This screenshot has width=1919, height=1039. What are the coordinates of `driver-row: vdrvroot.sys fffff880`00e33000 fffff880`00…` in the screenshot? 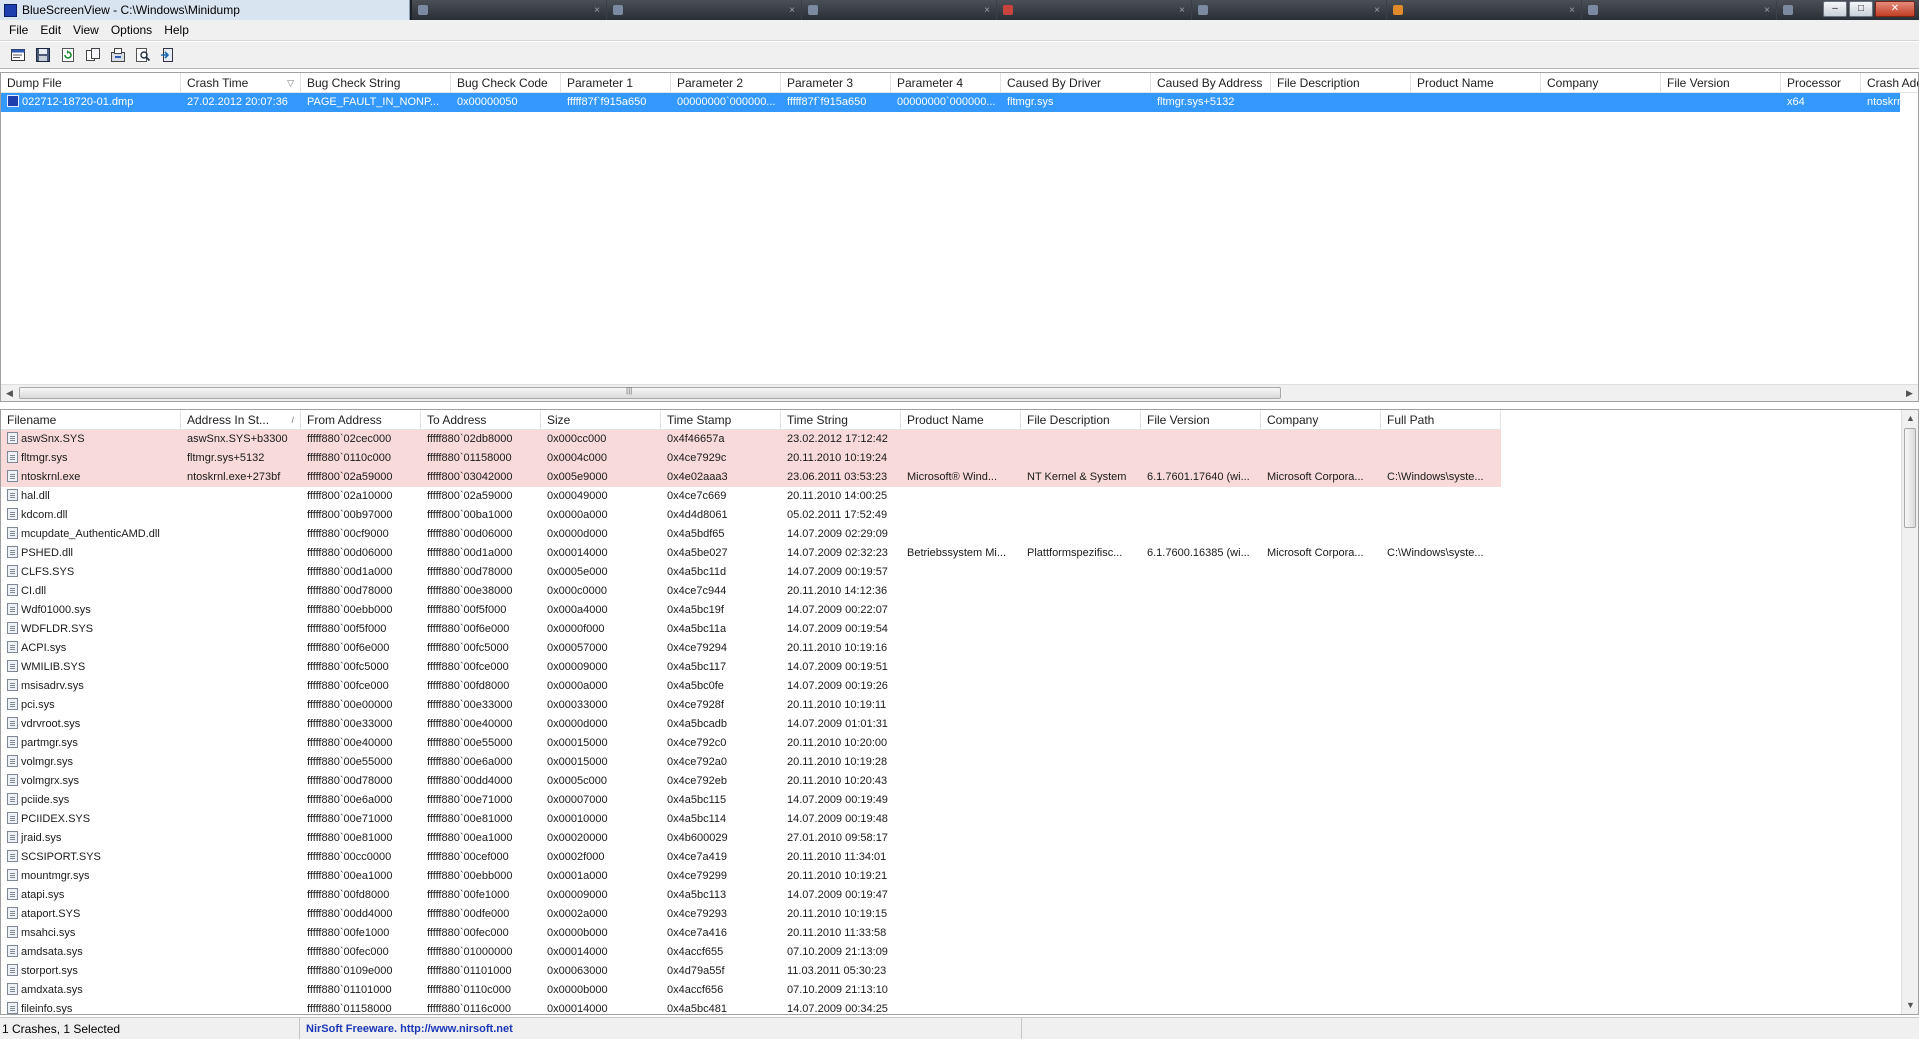 It's located at (950, 724).